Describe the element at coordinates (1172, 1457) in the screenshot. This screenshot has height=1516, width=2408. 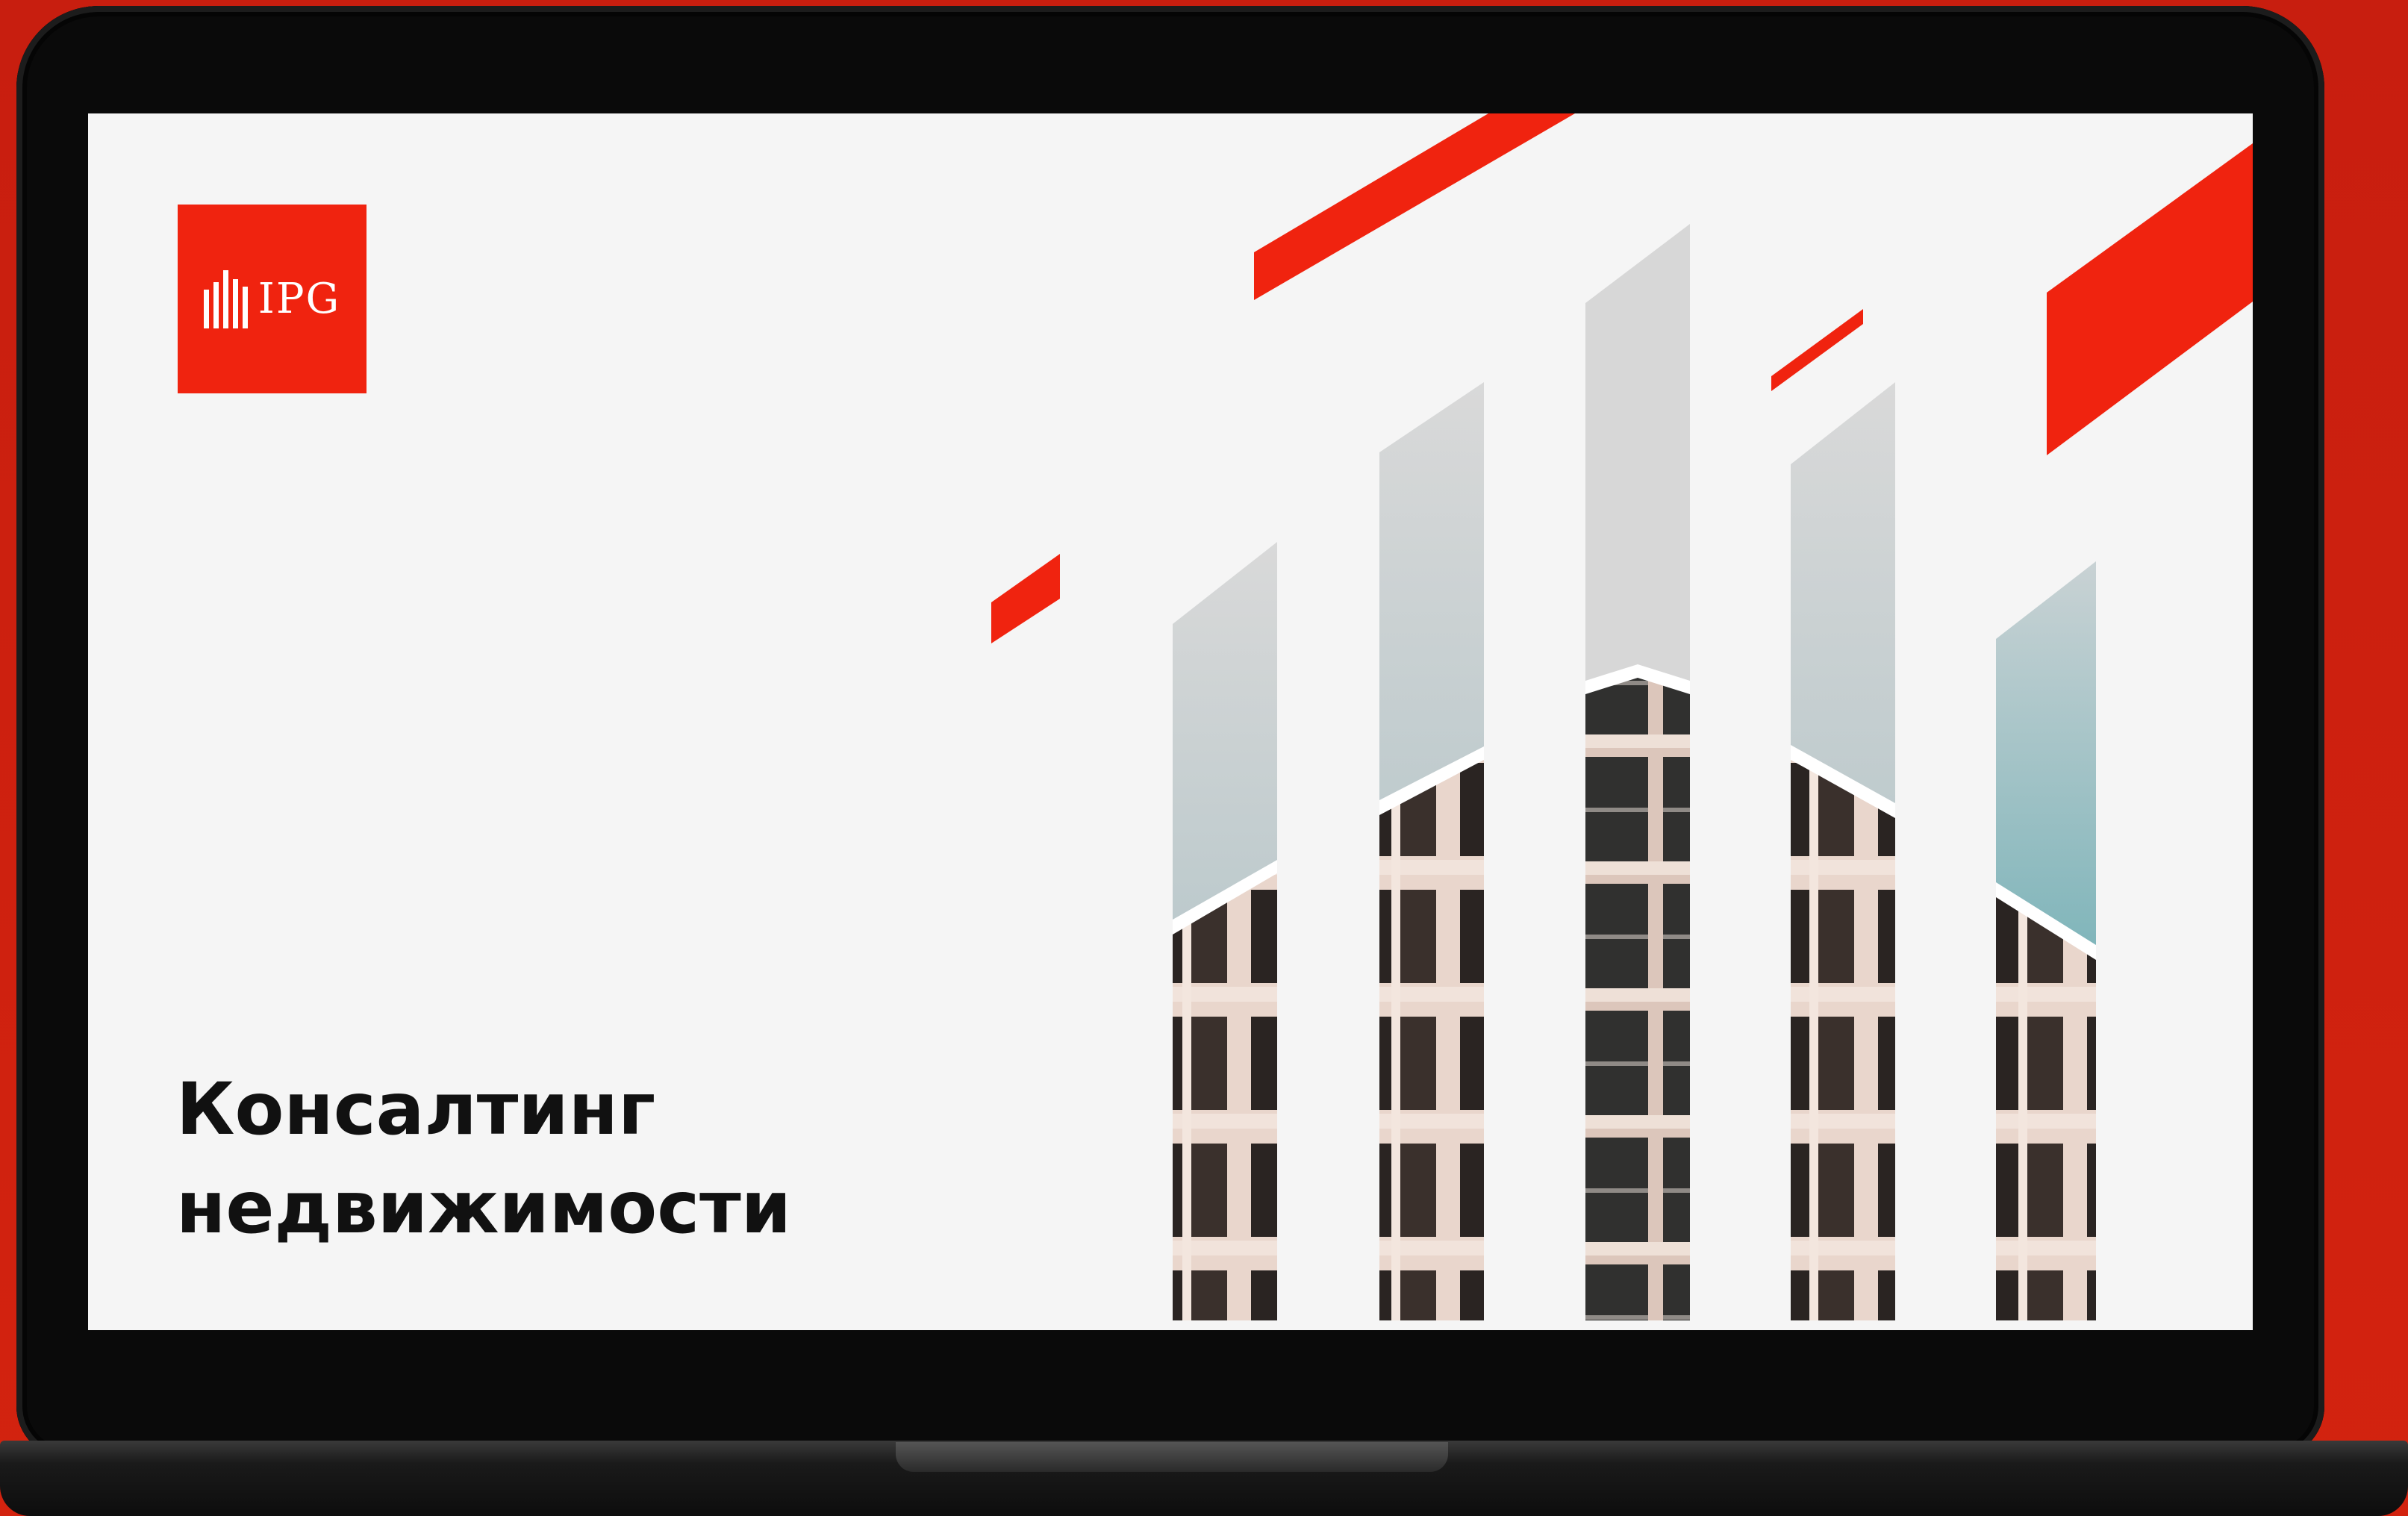
I see `laptop-opening-notch` at that location.